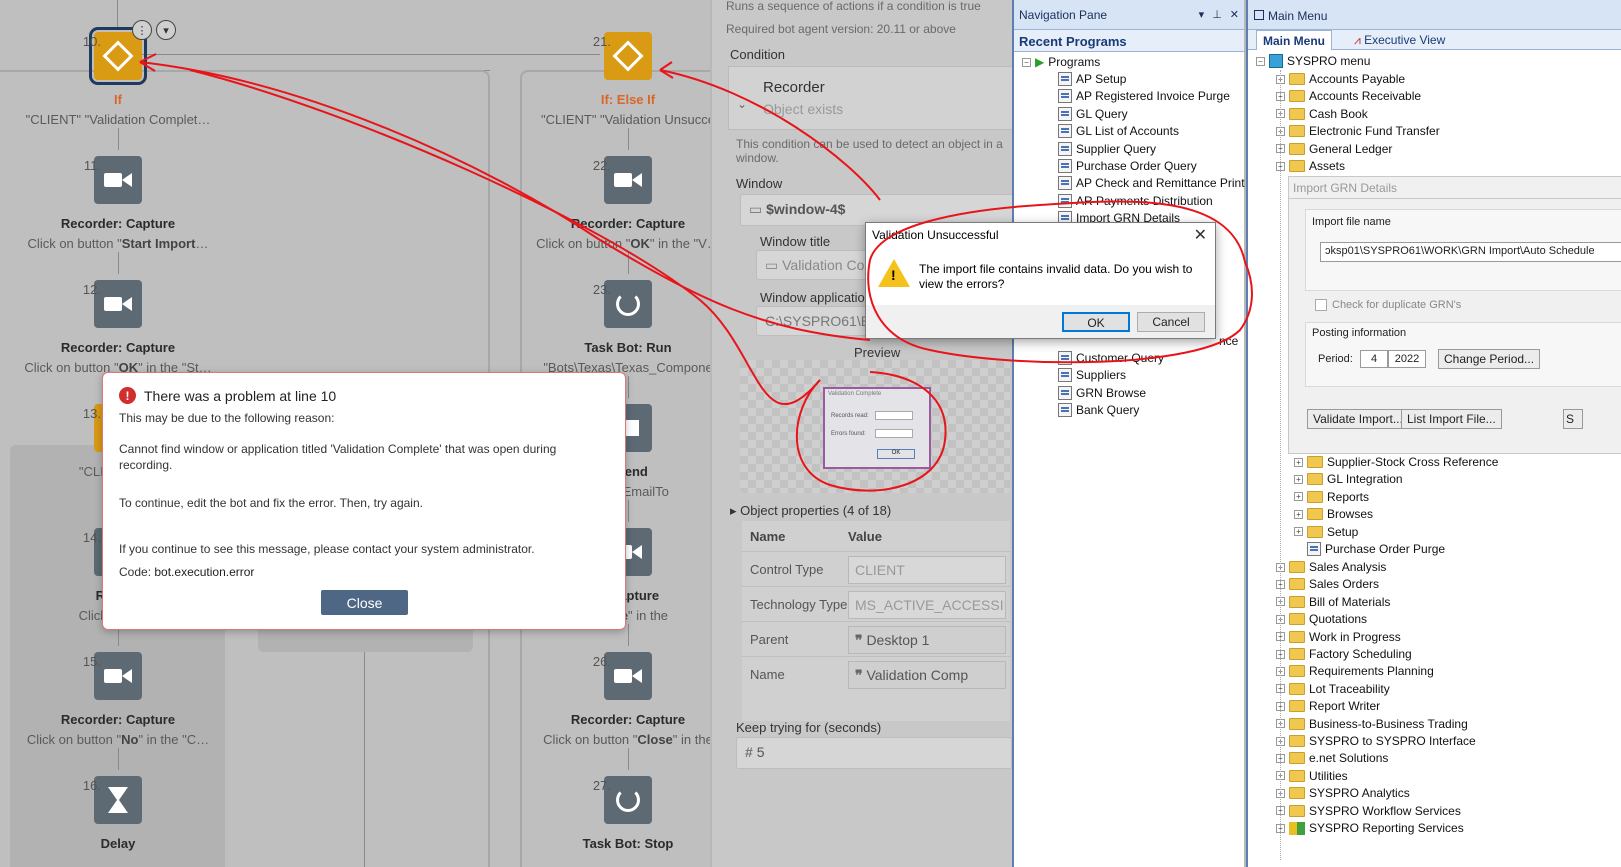 The image size is (1621, 867). I want to click on property-value: ❞ Validation Comp, so click(927, 675).